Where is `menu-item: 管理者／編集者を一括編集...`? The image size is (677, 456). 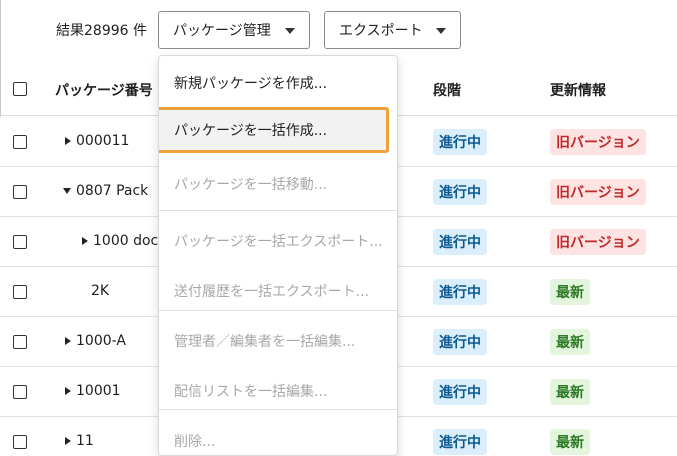 menu-item: 管理者／編集者を一括編集... is located at coordinates (278, 341).